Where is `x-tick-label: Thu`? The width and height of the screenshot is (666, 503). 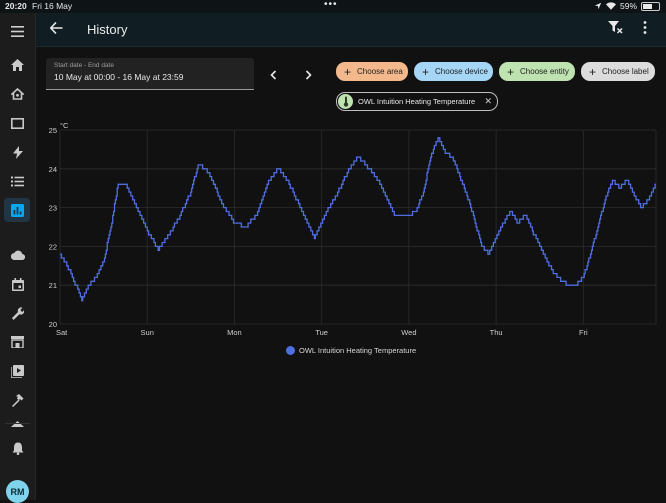
x-tick-label: Thu is located at coordinates (496, 332).